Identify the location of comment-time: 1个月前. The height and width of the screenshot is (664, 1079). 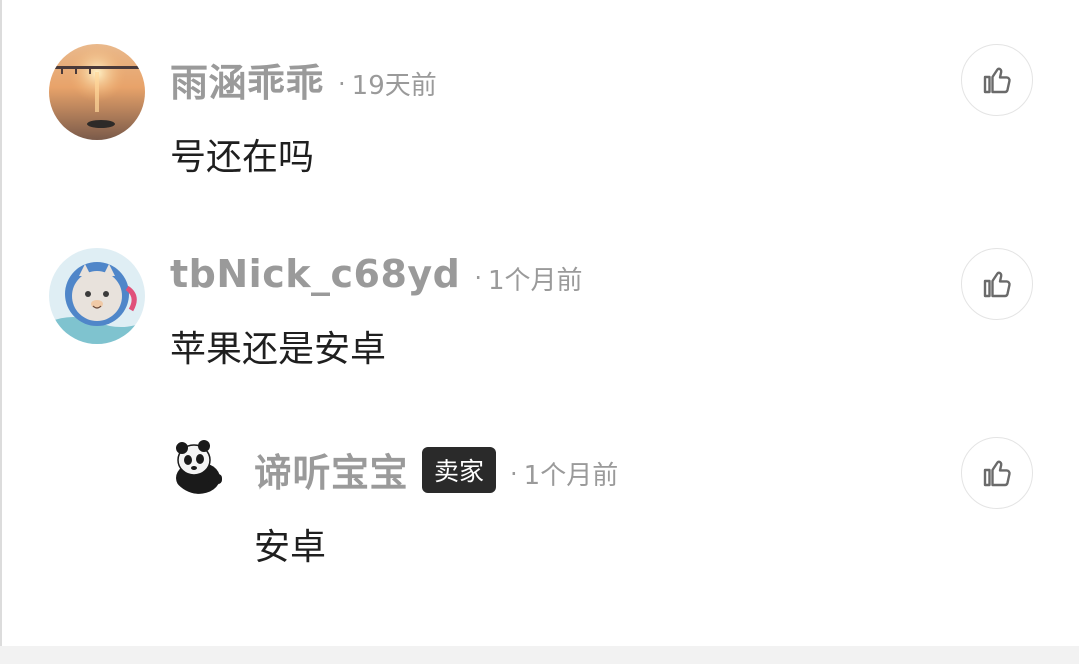
(535, 280).